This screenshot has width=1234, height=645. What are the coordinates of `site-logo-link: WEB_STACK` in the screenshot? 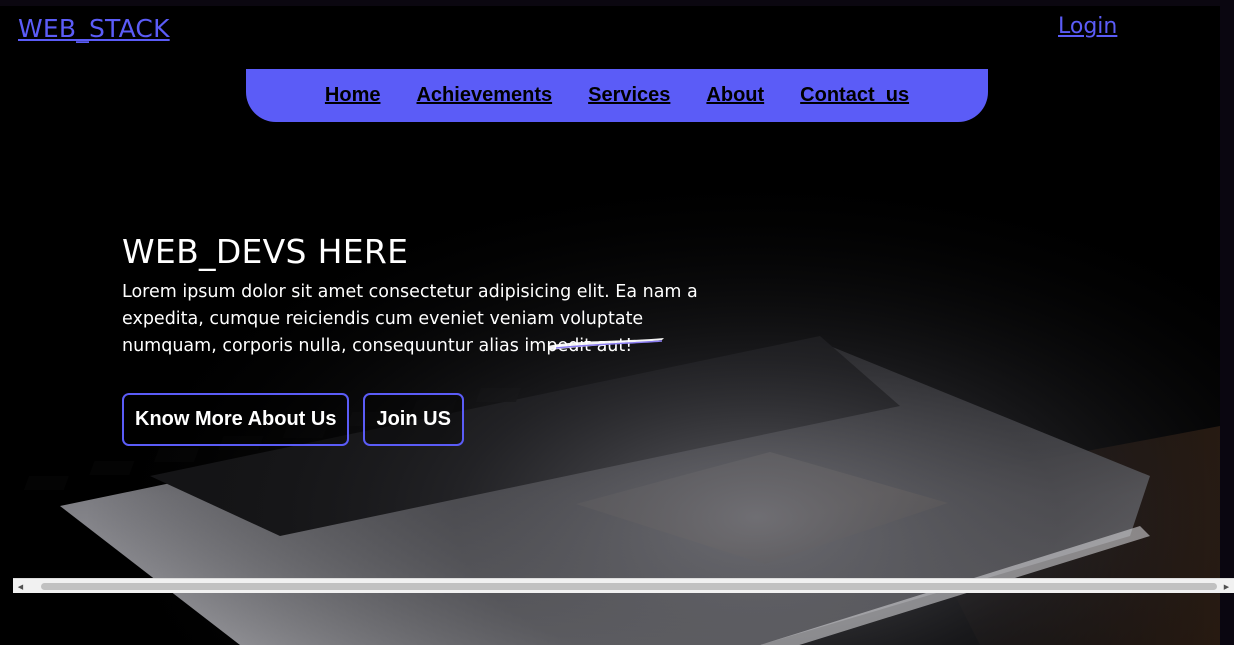 It's located at (94, 28).